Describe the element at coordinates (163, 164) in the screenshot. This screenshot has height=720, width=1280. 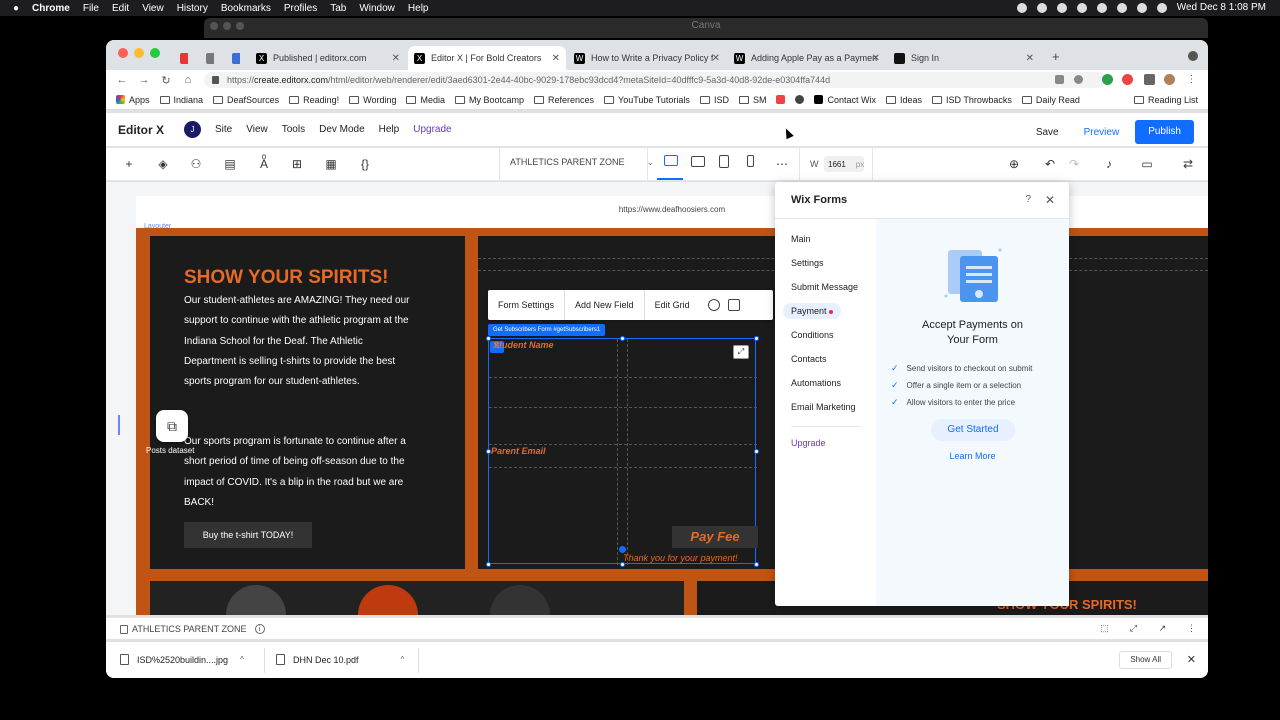
I see `layers-icon: ◈` at that location.